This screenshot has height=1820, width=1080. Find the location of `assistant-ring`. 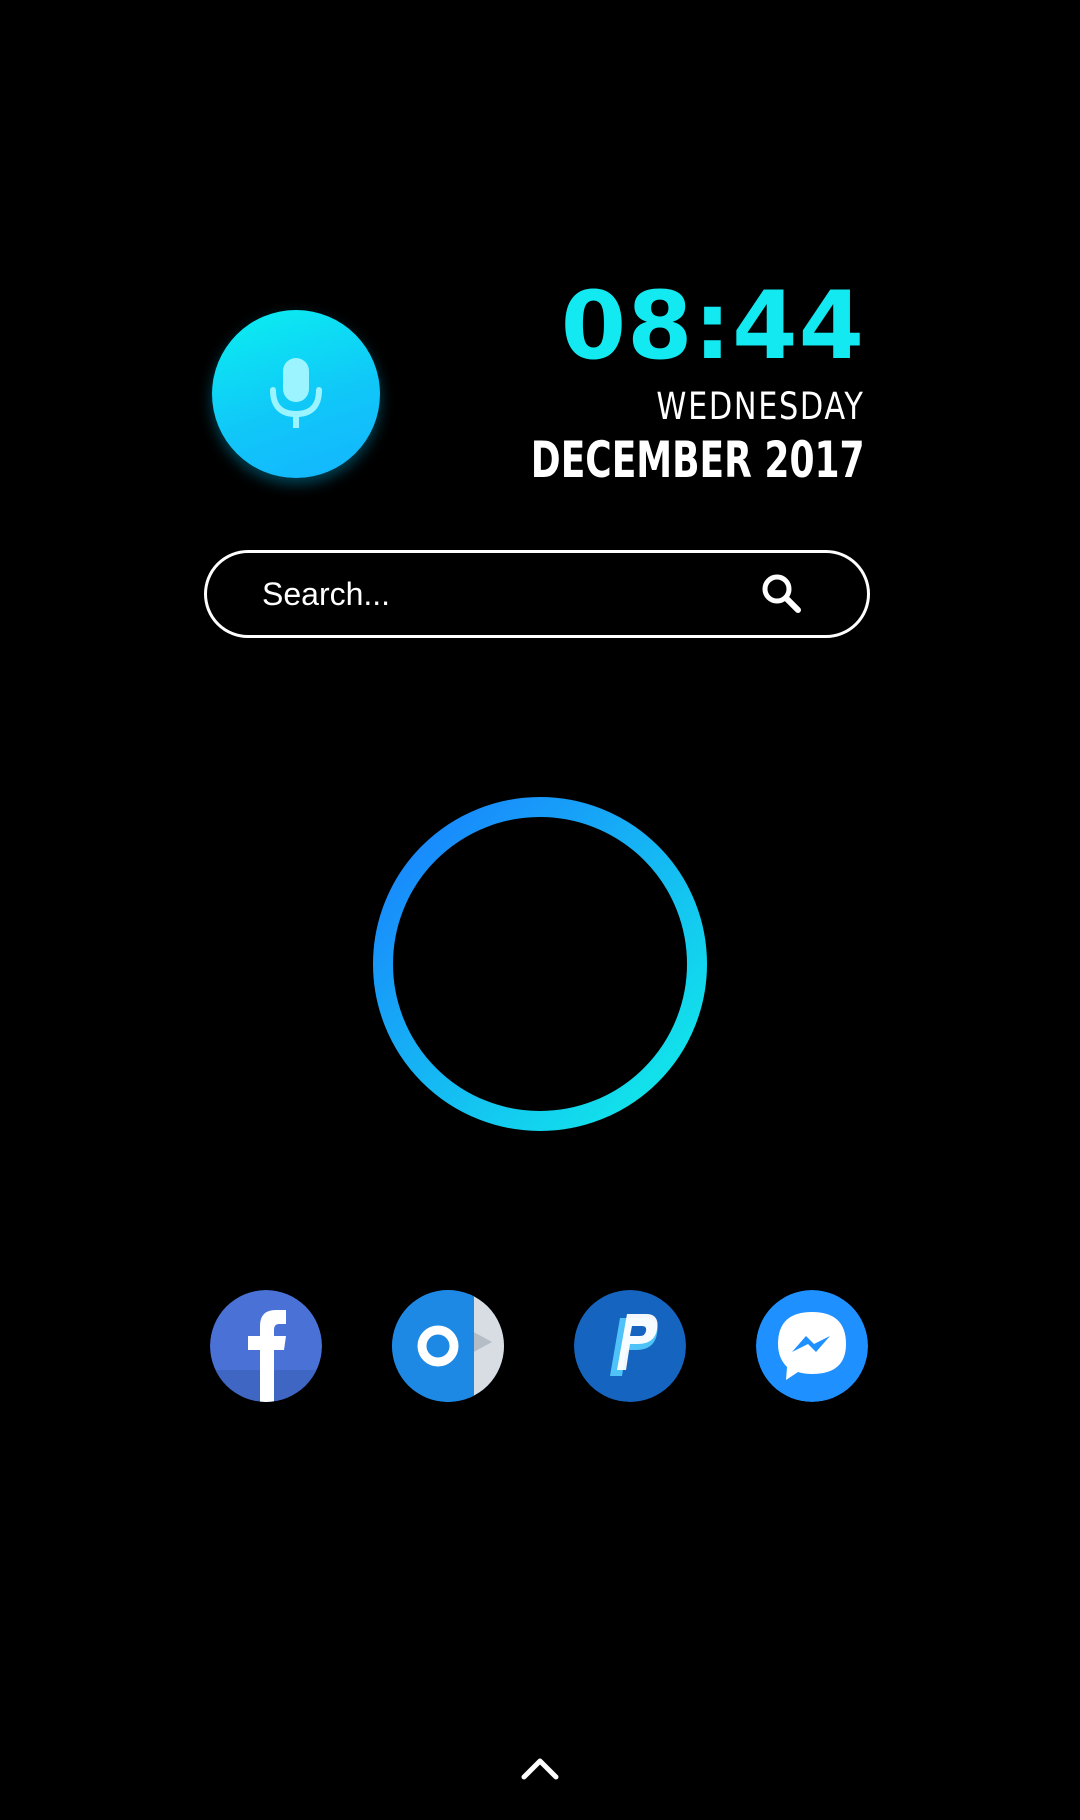

assistant-ring is located at coordinates (540, 964).